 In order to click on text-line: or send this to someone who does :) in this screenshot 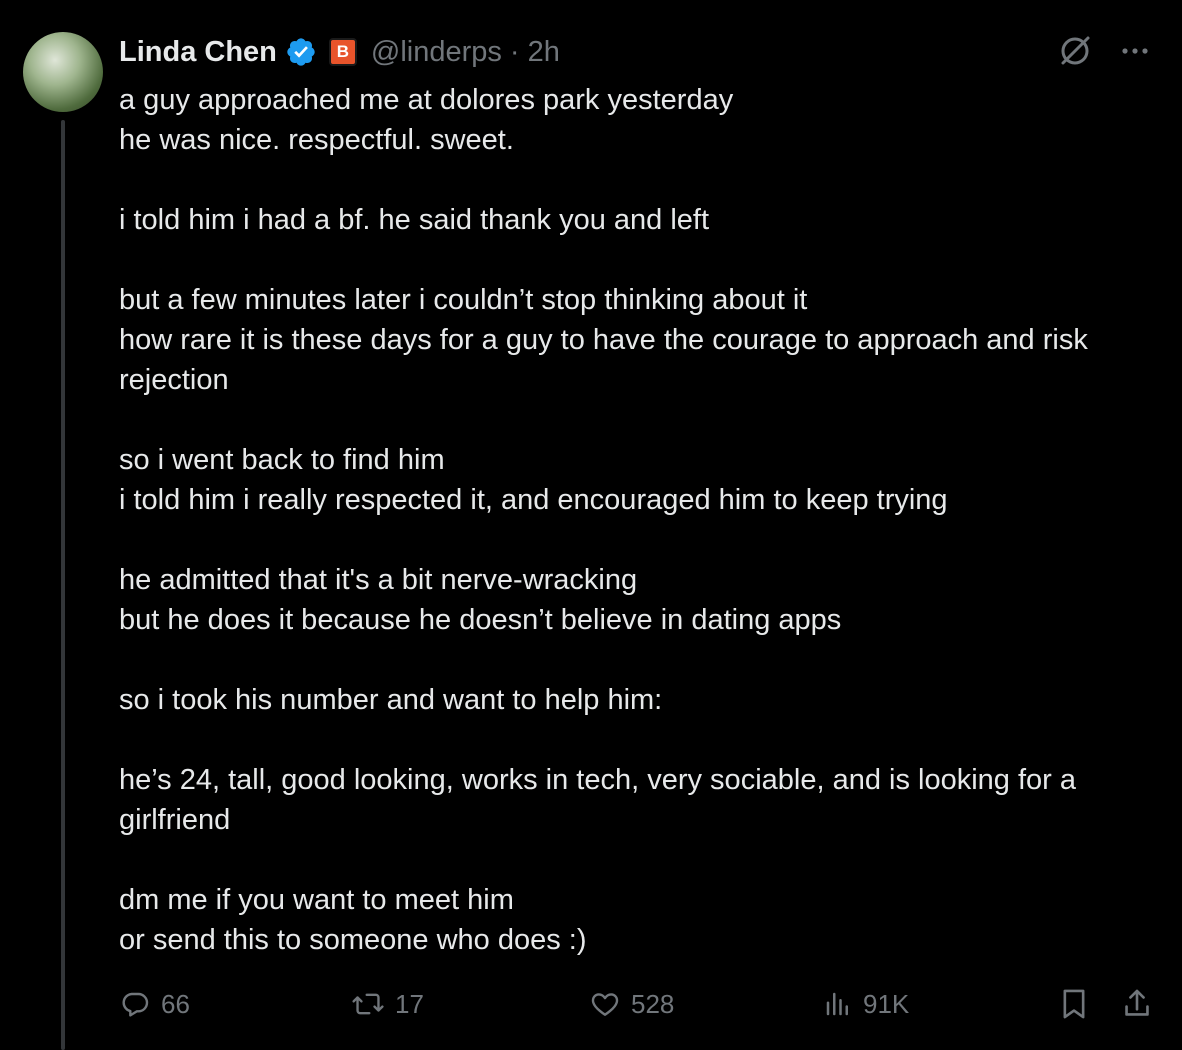, I will do `click(353, 940)`.